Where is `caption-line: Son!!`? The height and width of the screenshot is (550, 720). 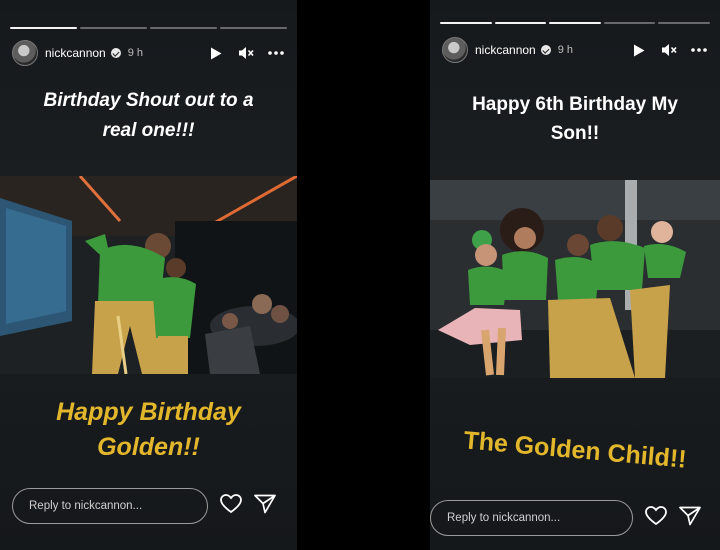
caption-line: Son!! is located at coordinates (575, 133).